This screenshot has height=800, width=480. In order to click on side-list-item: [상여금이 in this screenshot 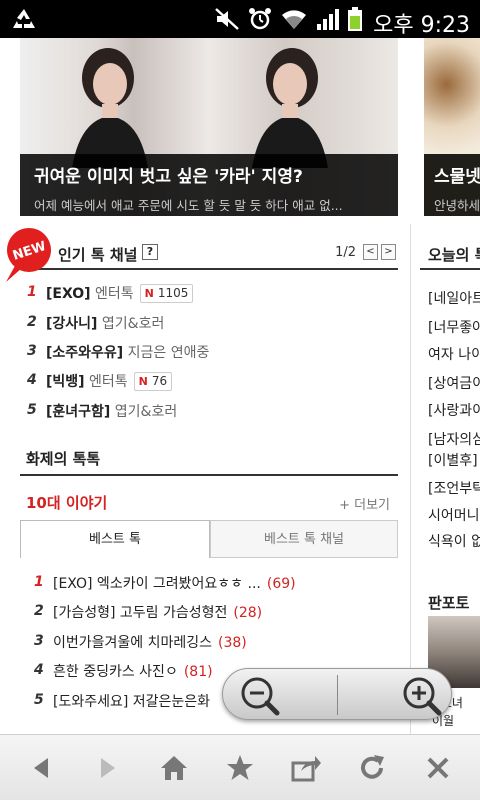, I will do `click(454, 383)`.